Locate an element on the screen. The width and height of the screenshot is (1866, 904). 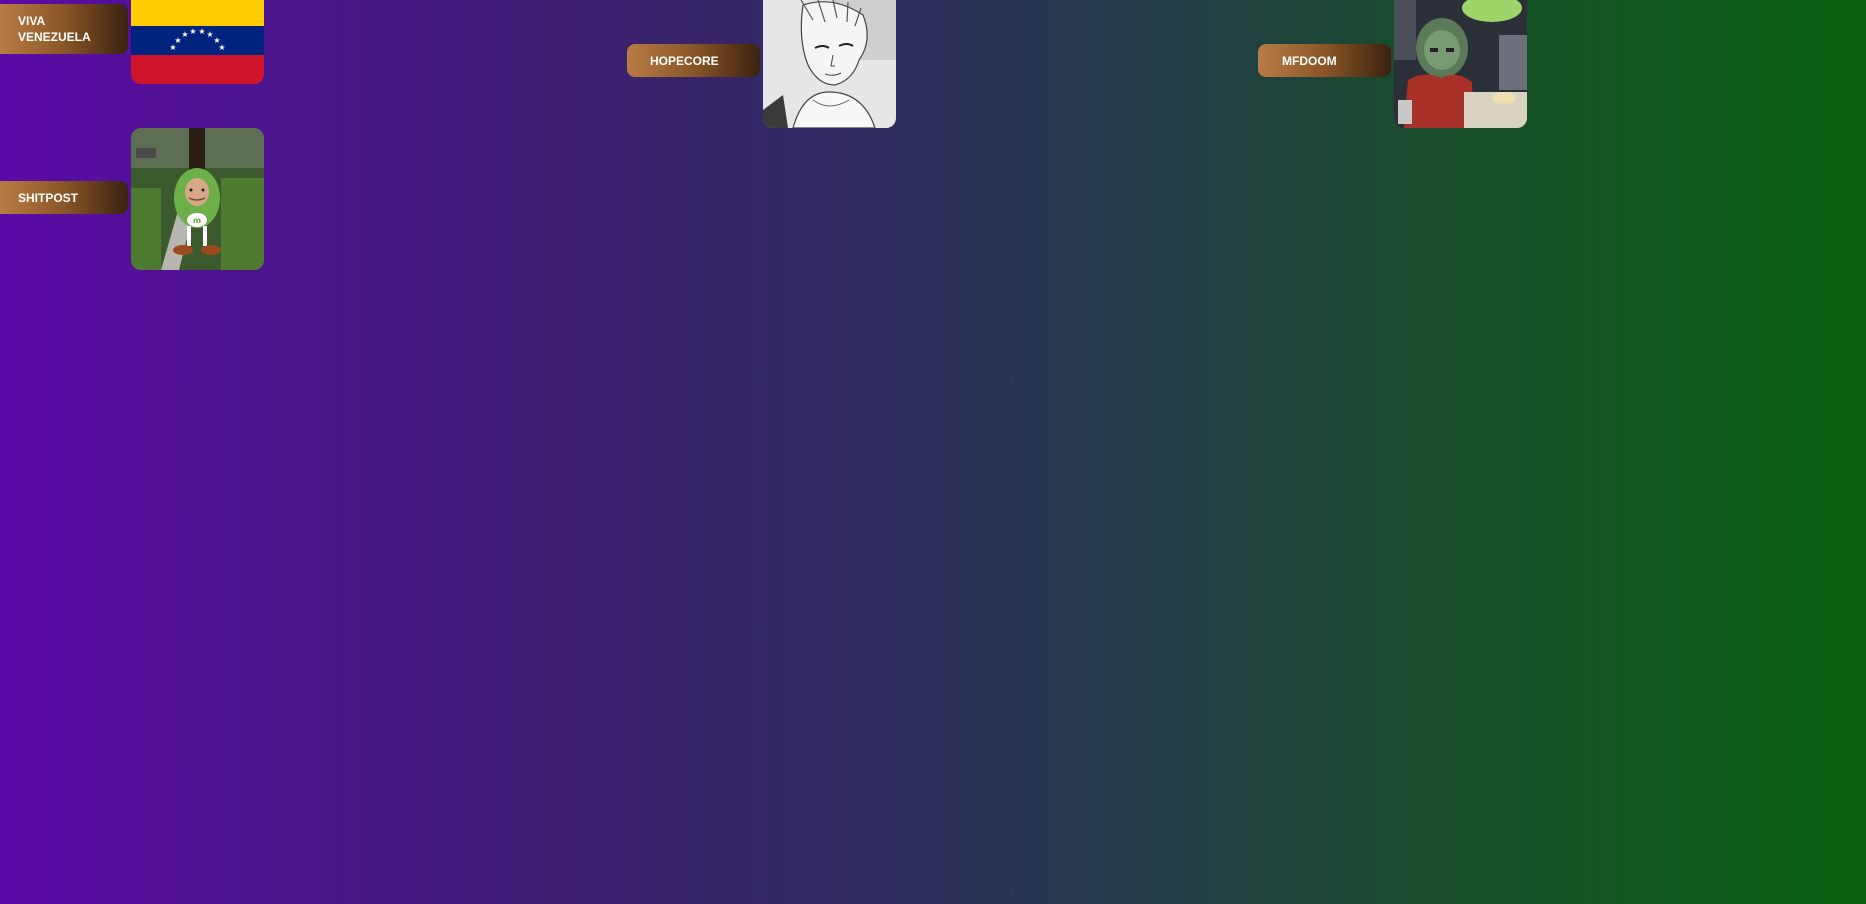
tile-label: VIVA VENEZUELA is located at coordinates (64, 29).